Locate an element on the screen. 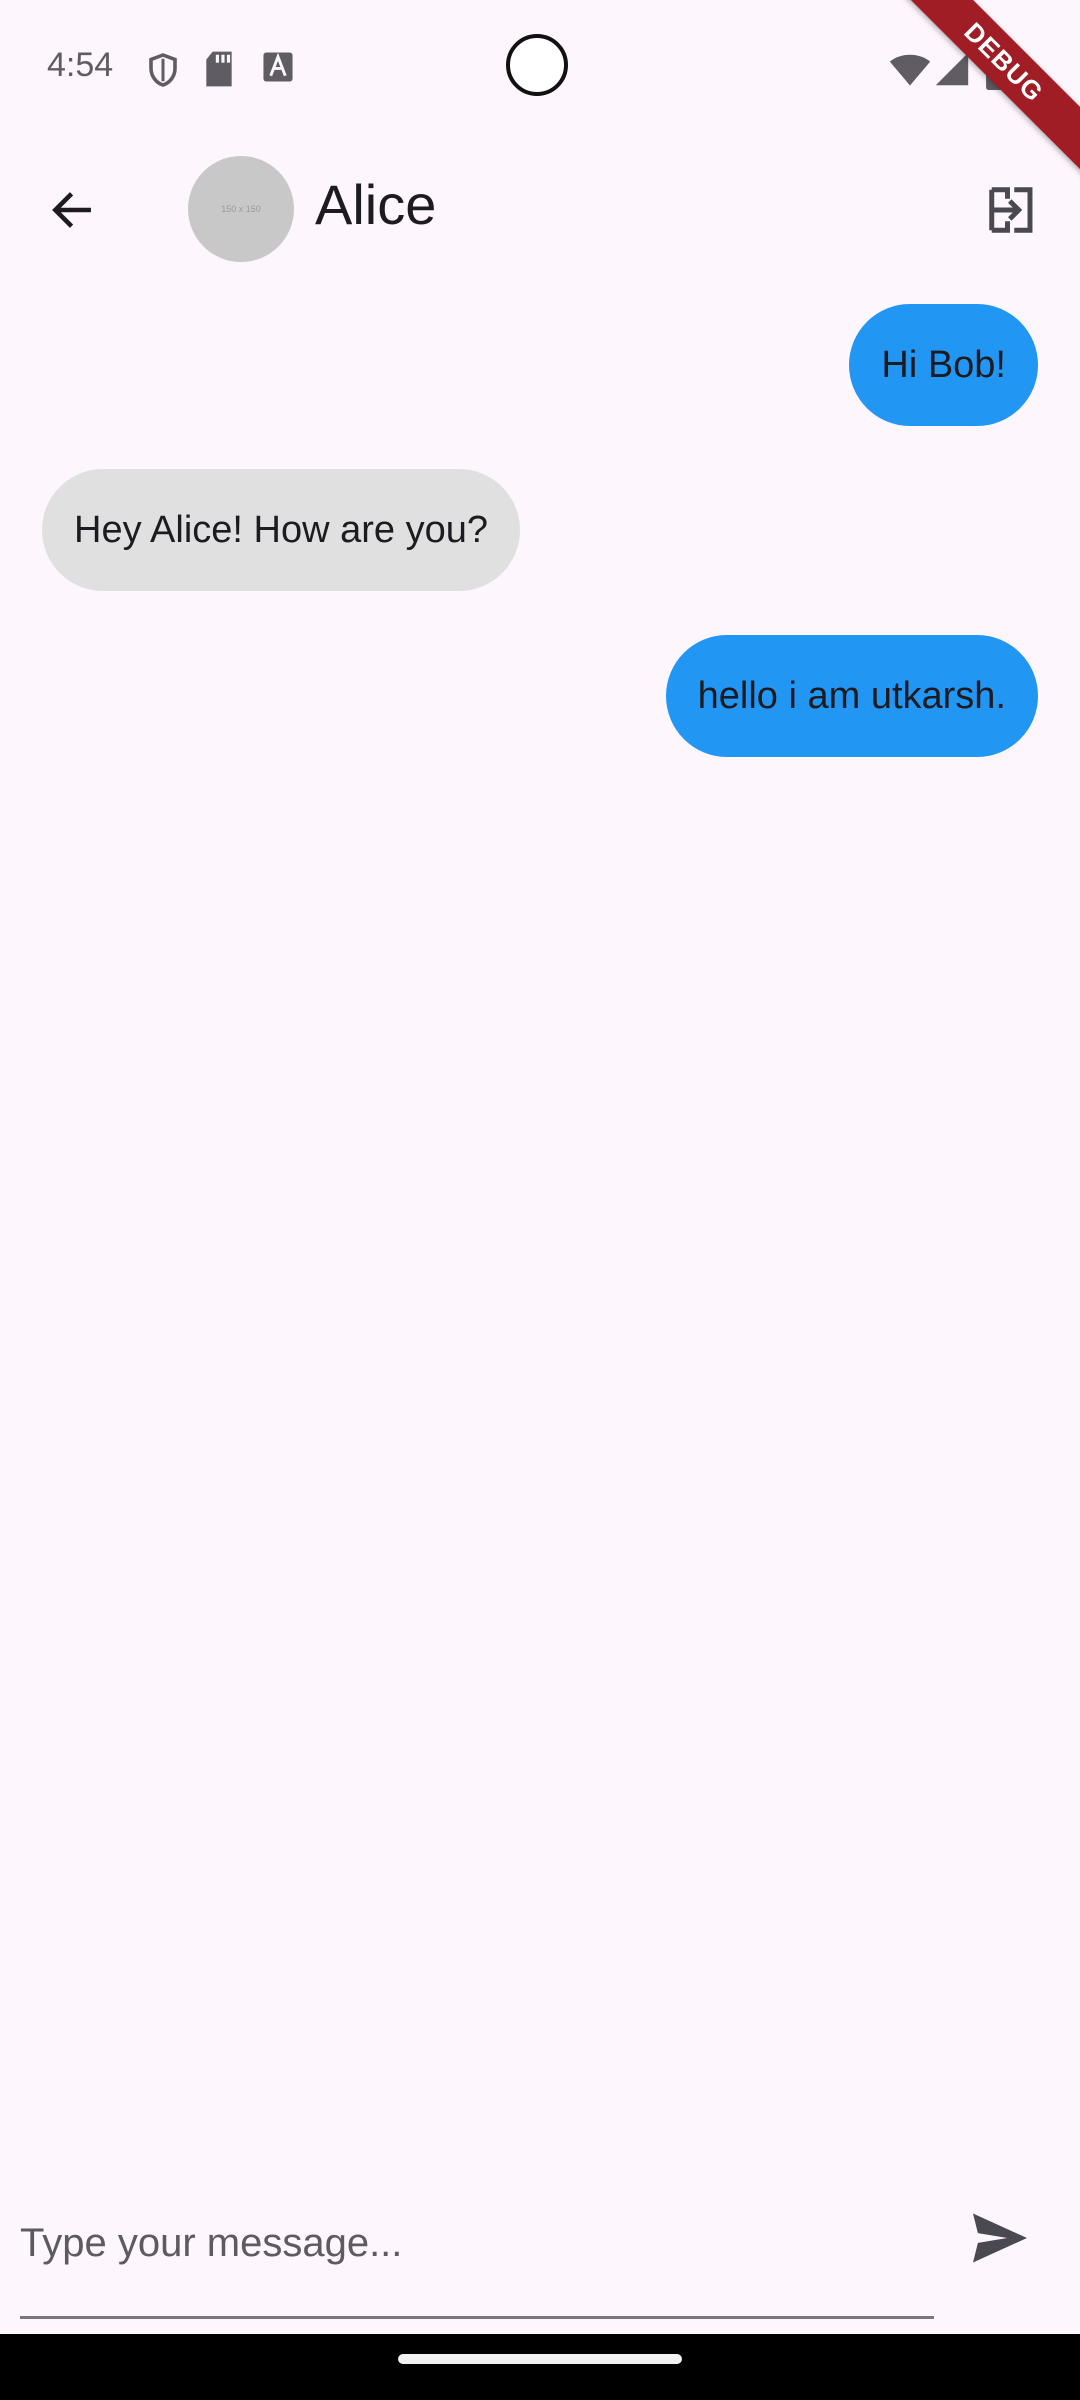 The image size is (1080, 2400). camera-cutout is located at coordinates (537, 65).